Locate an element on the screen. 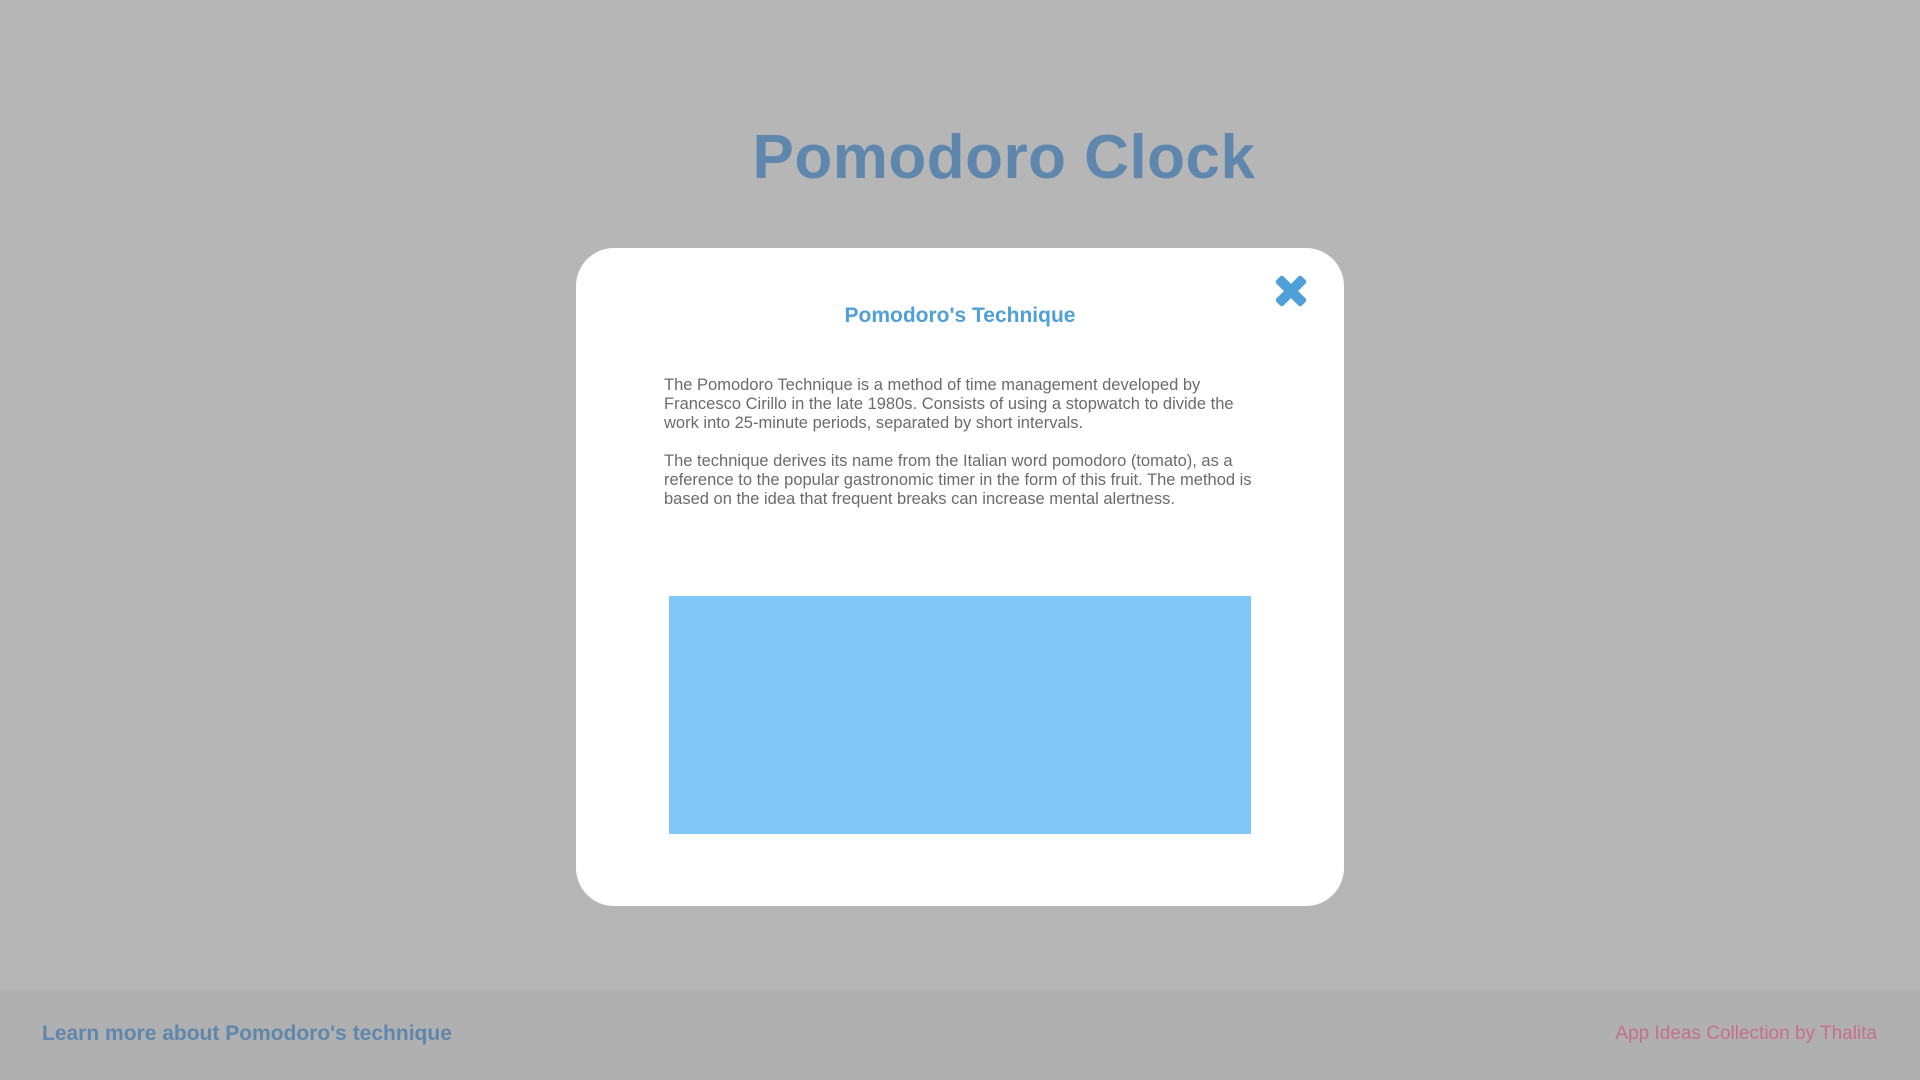  modal-title: Pomodoro's Technique is located at coordinates (960, 315).